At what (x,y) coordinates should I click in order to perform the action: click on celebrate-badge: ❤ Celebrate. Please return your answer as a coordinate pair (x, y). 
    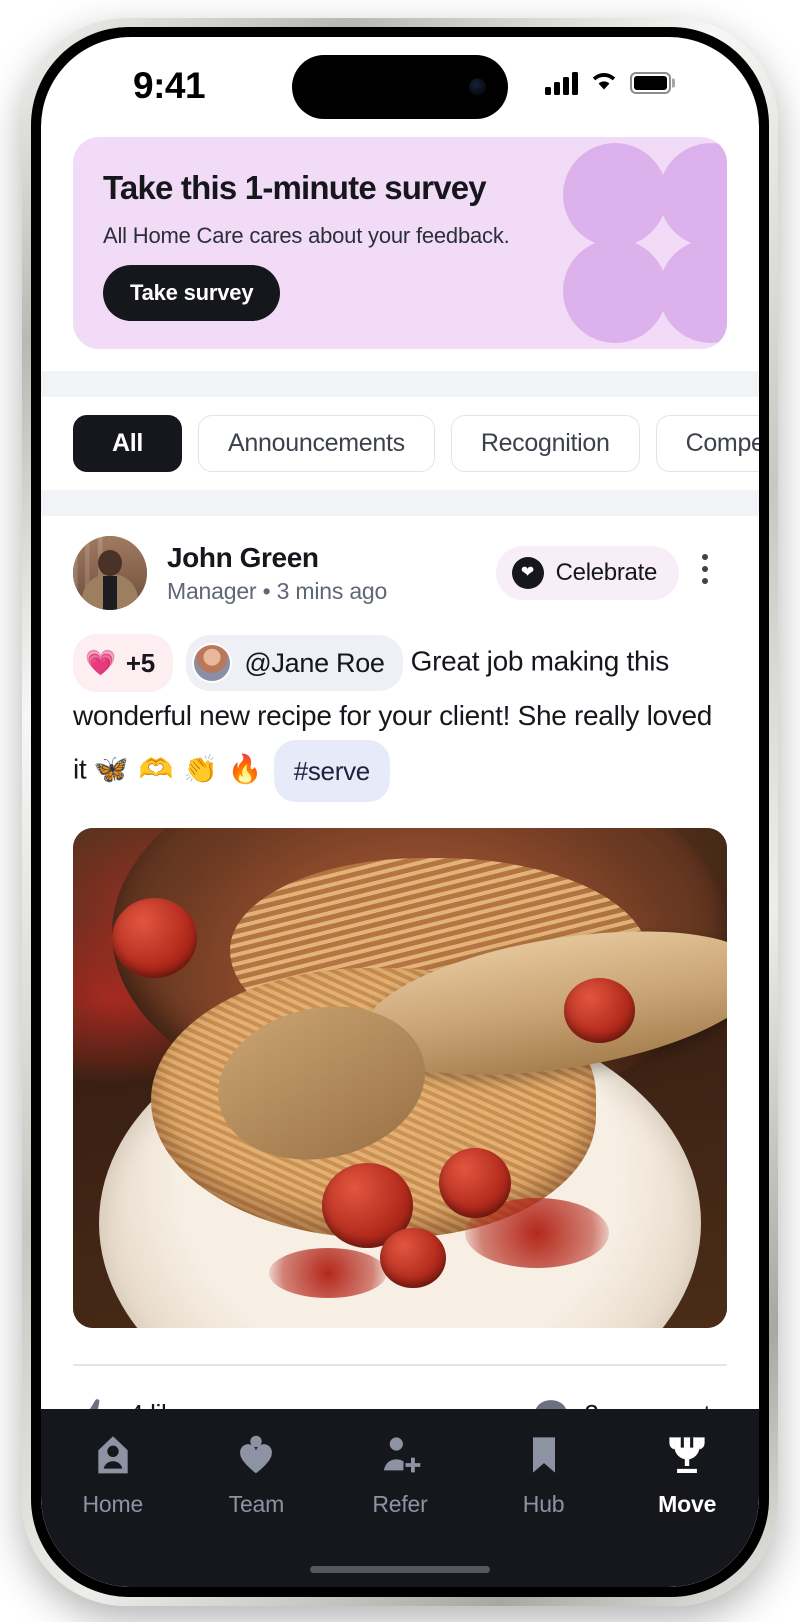
    Looking at the image, I should click on (587, 573).